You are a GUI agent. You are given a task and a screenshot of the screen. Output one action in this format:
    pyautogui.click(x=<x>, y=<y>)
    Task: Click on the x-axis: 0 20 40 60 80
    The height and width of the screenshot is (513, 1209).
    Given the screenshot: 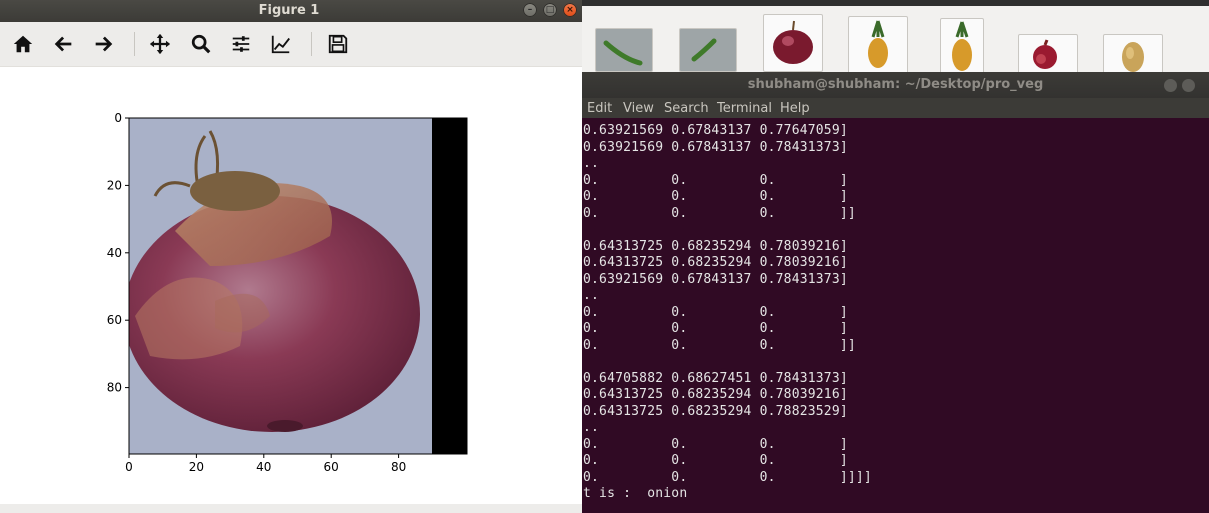 What is the action you would take?
    pyautogui.click(x=265, y=464)
    